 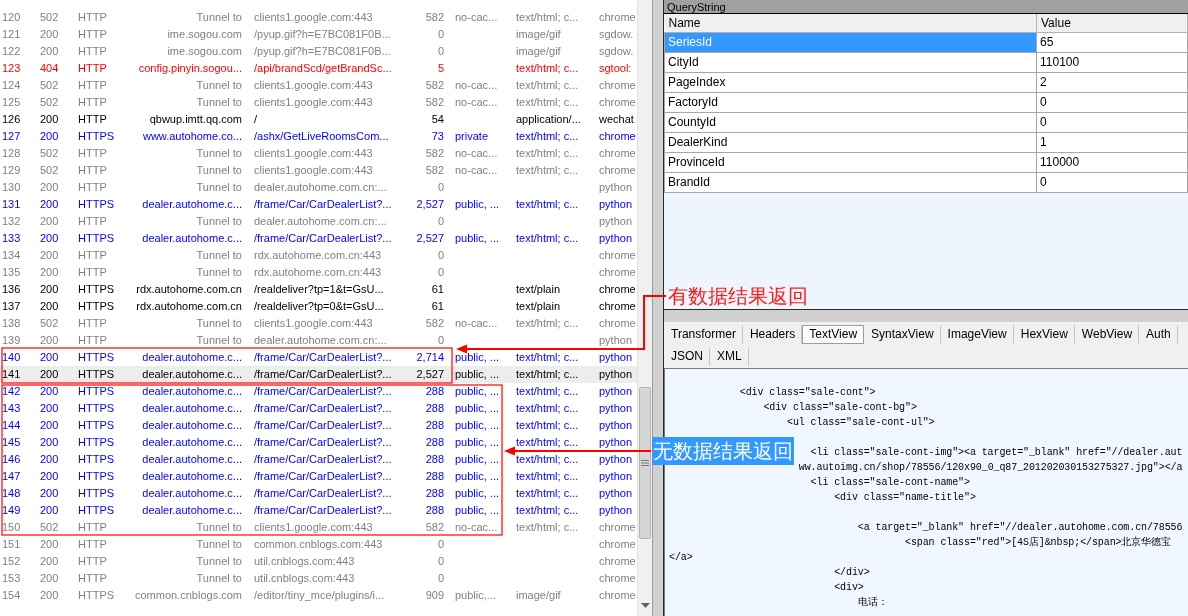 I want to click on session-row: 139 200 HTTP Tunnel to dealer.autohome.com.cn:... 0 python, so click(x=318, y=340).